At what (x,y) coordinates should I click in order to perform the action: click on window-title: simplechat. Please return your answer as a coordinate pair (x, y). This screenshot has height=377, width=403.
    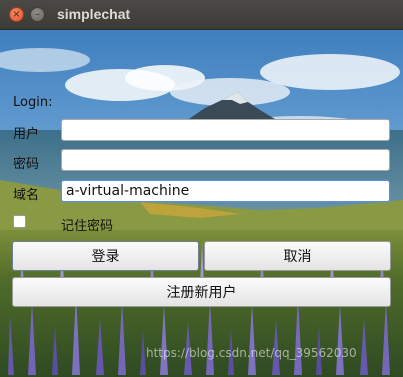
    Looking at the image, I should click on (94, 14).